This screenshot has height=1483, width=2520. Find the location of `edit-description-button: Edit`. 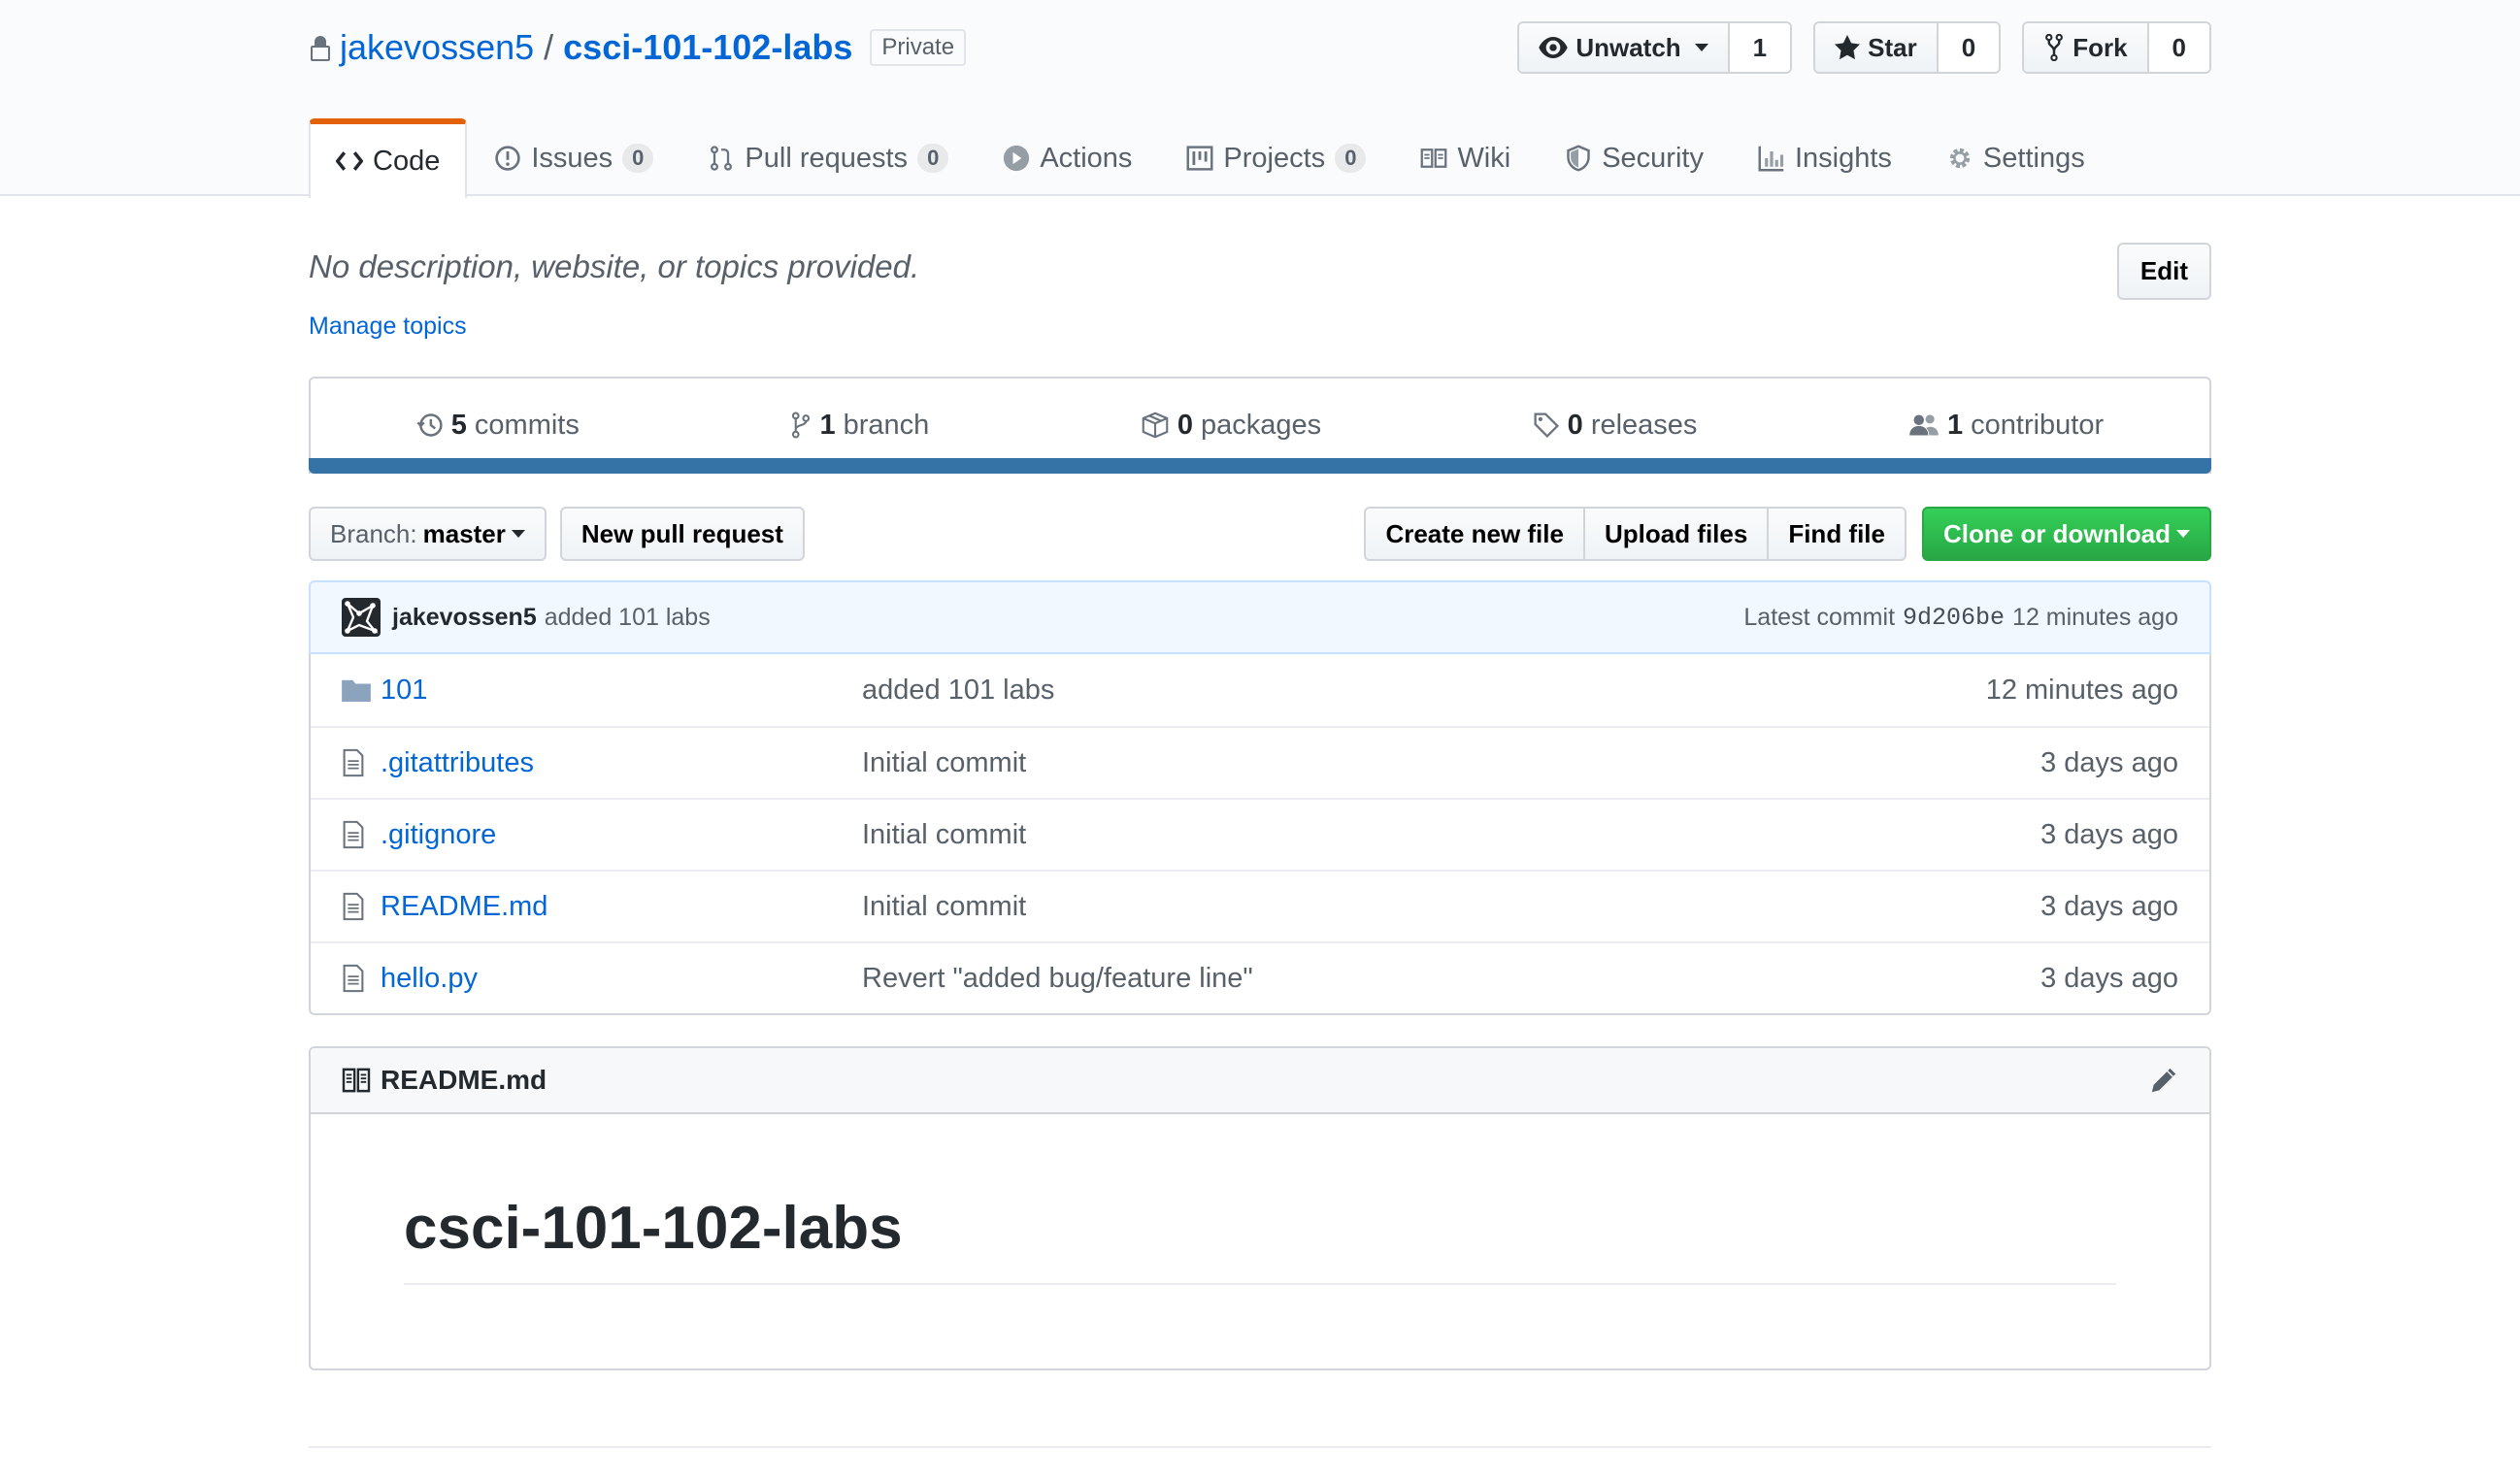

edit-description-button: Edit is located at coordinates (2163, 272).